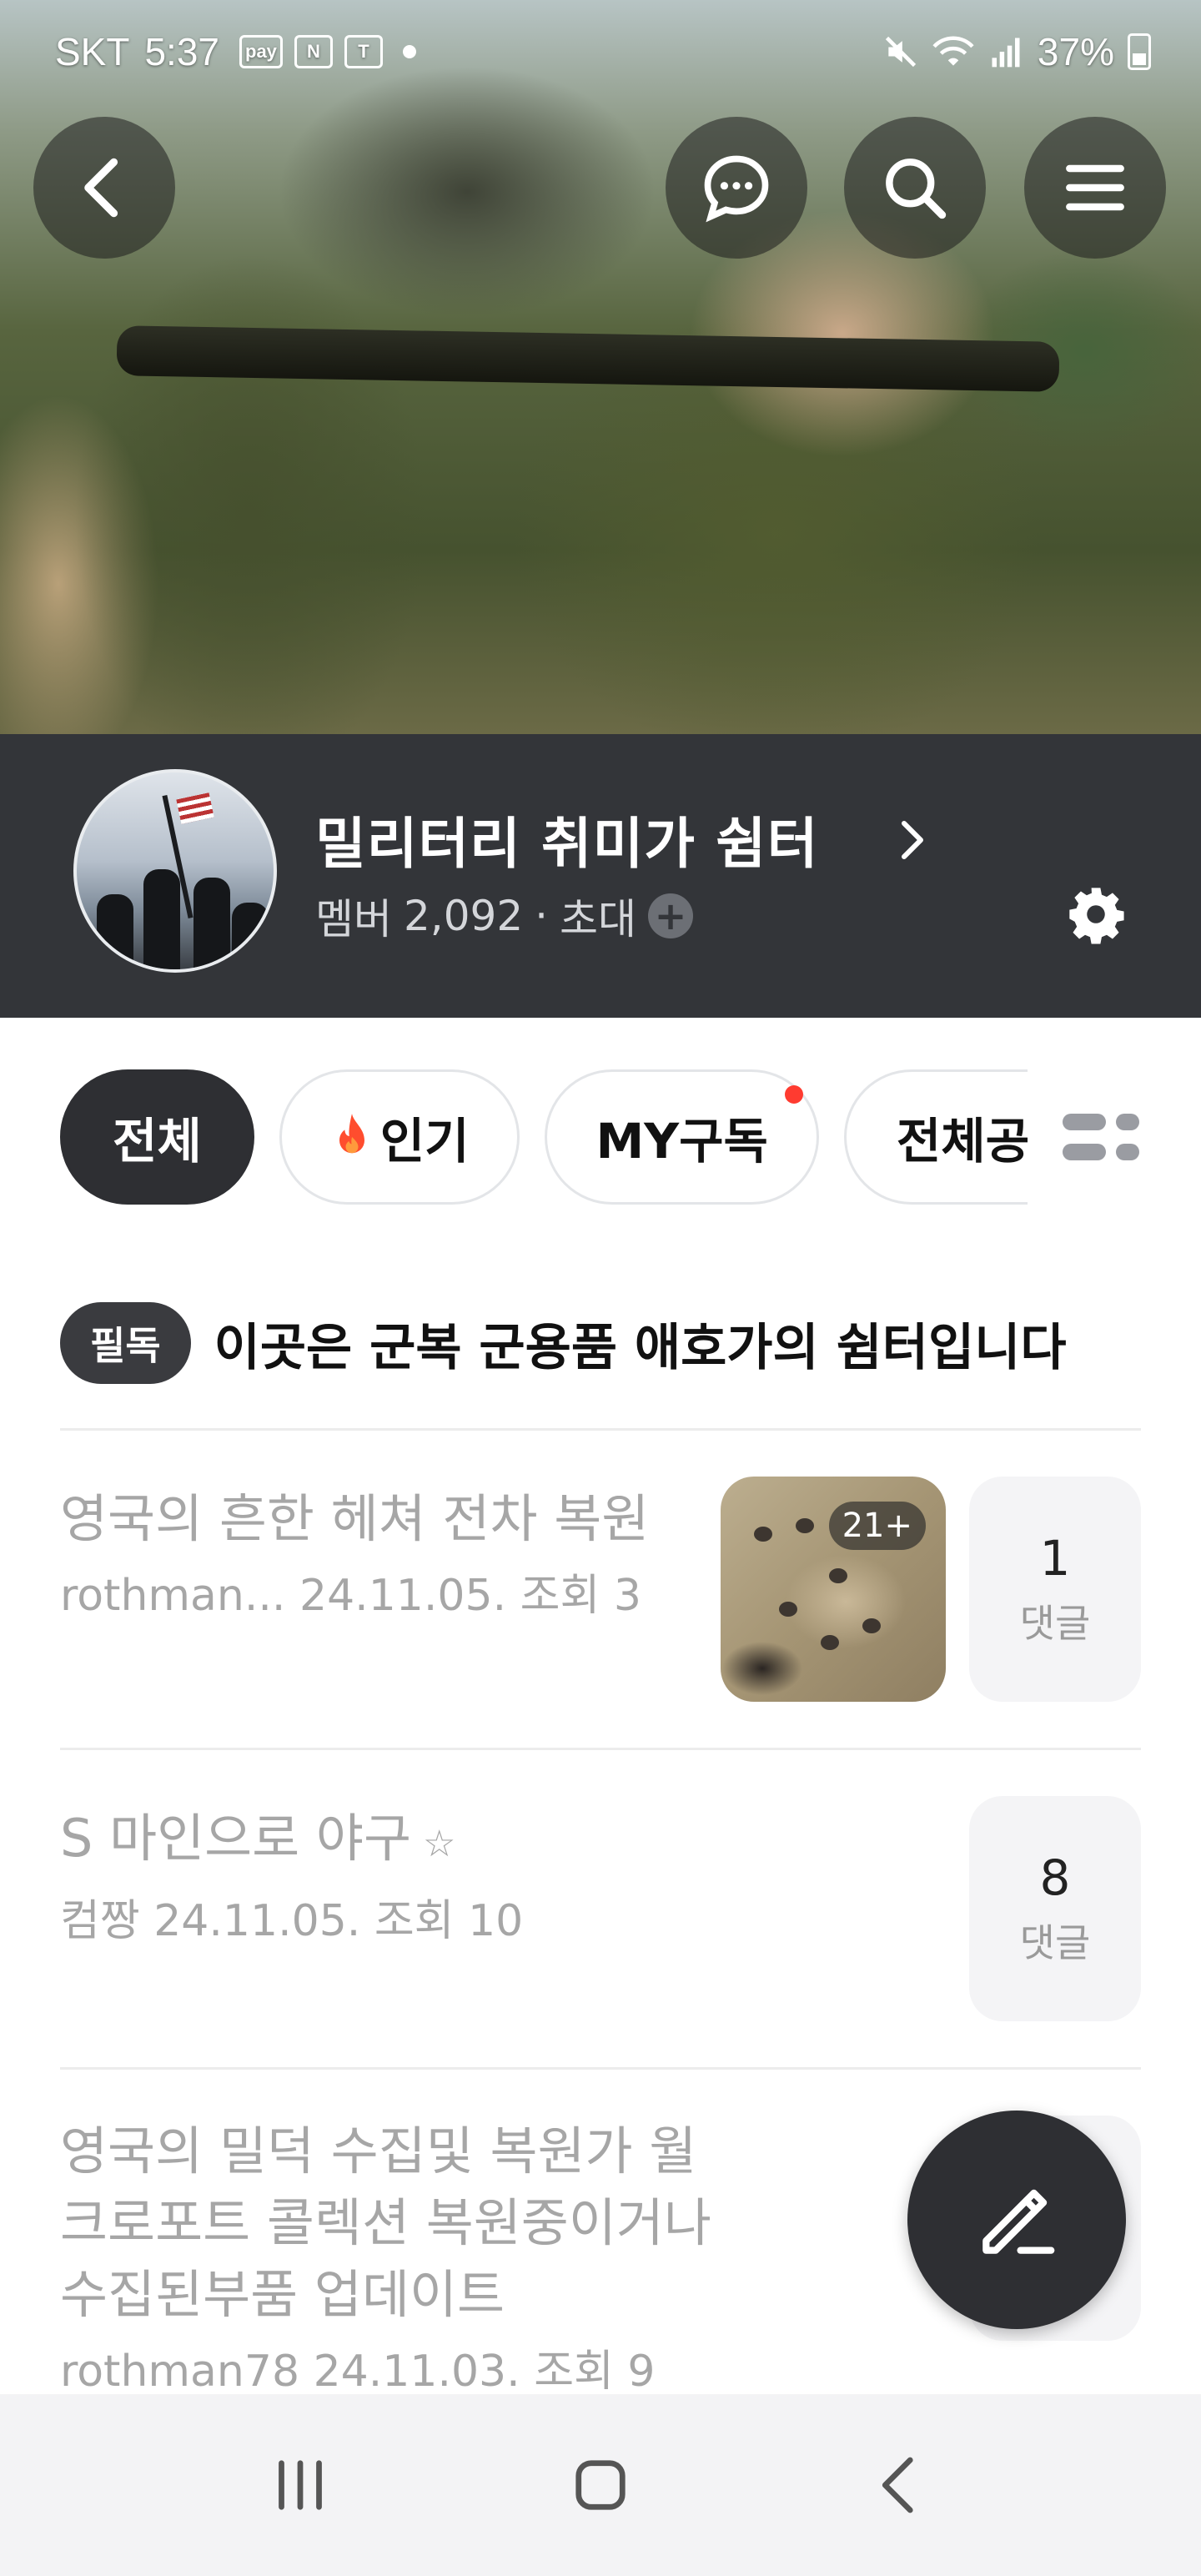 Image resolution: width=1201 pixels, height=2576 pixels. I want to click on post-title: S 마인으로 야구, so click(236, 1838).